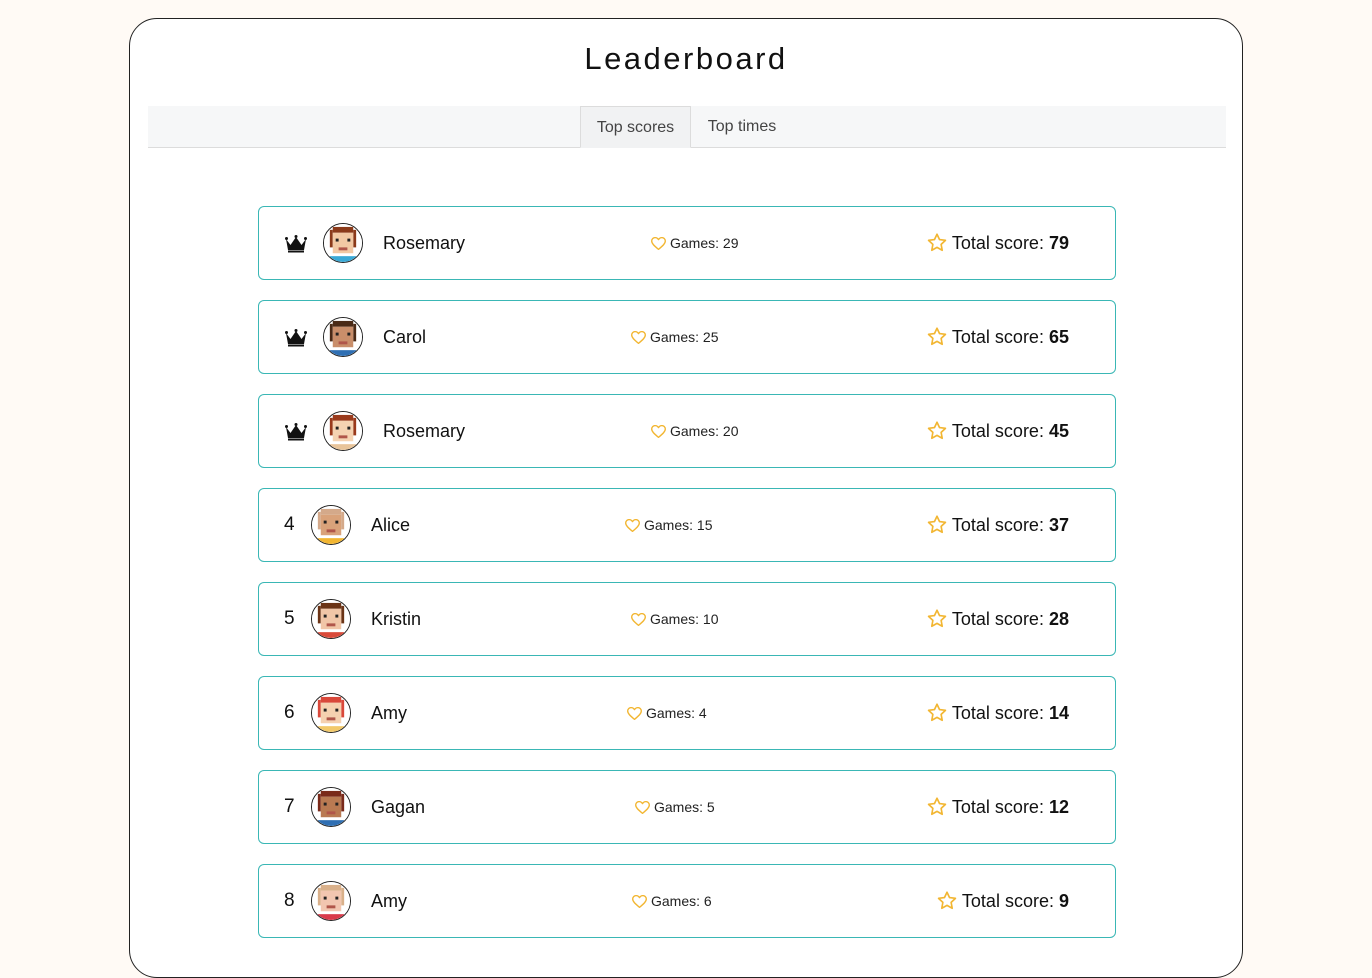 The width and height of the screenshot is (1372, 978). Describe the element at coordinates (684, 619) in the screenshot. I see `games-label: Games: 10` at that location.